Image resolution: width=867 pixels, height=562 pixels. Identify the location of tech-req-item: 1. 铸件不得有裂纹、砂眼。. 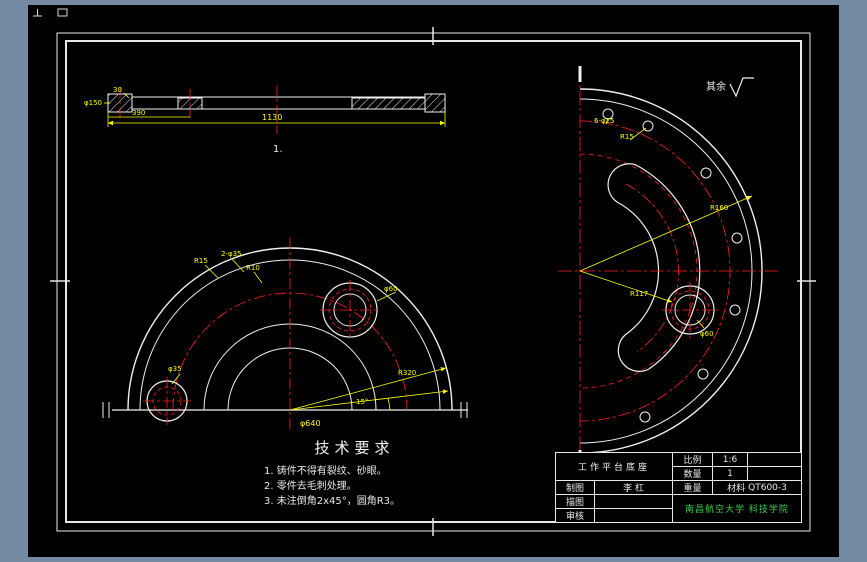
(325, 471).